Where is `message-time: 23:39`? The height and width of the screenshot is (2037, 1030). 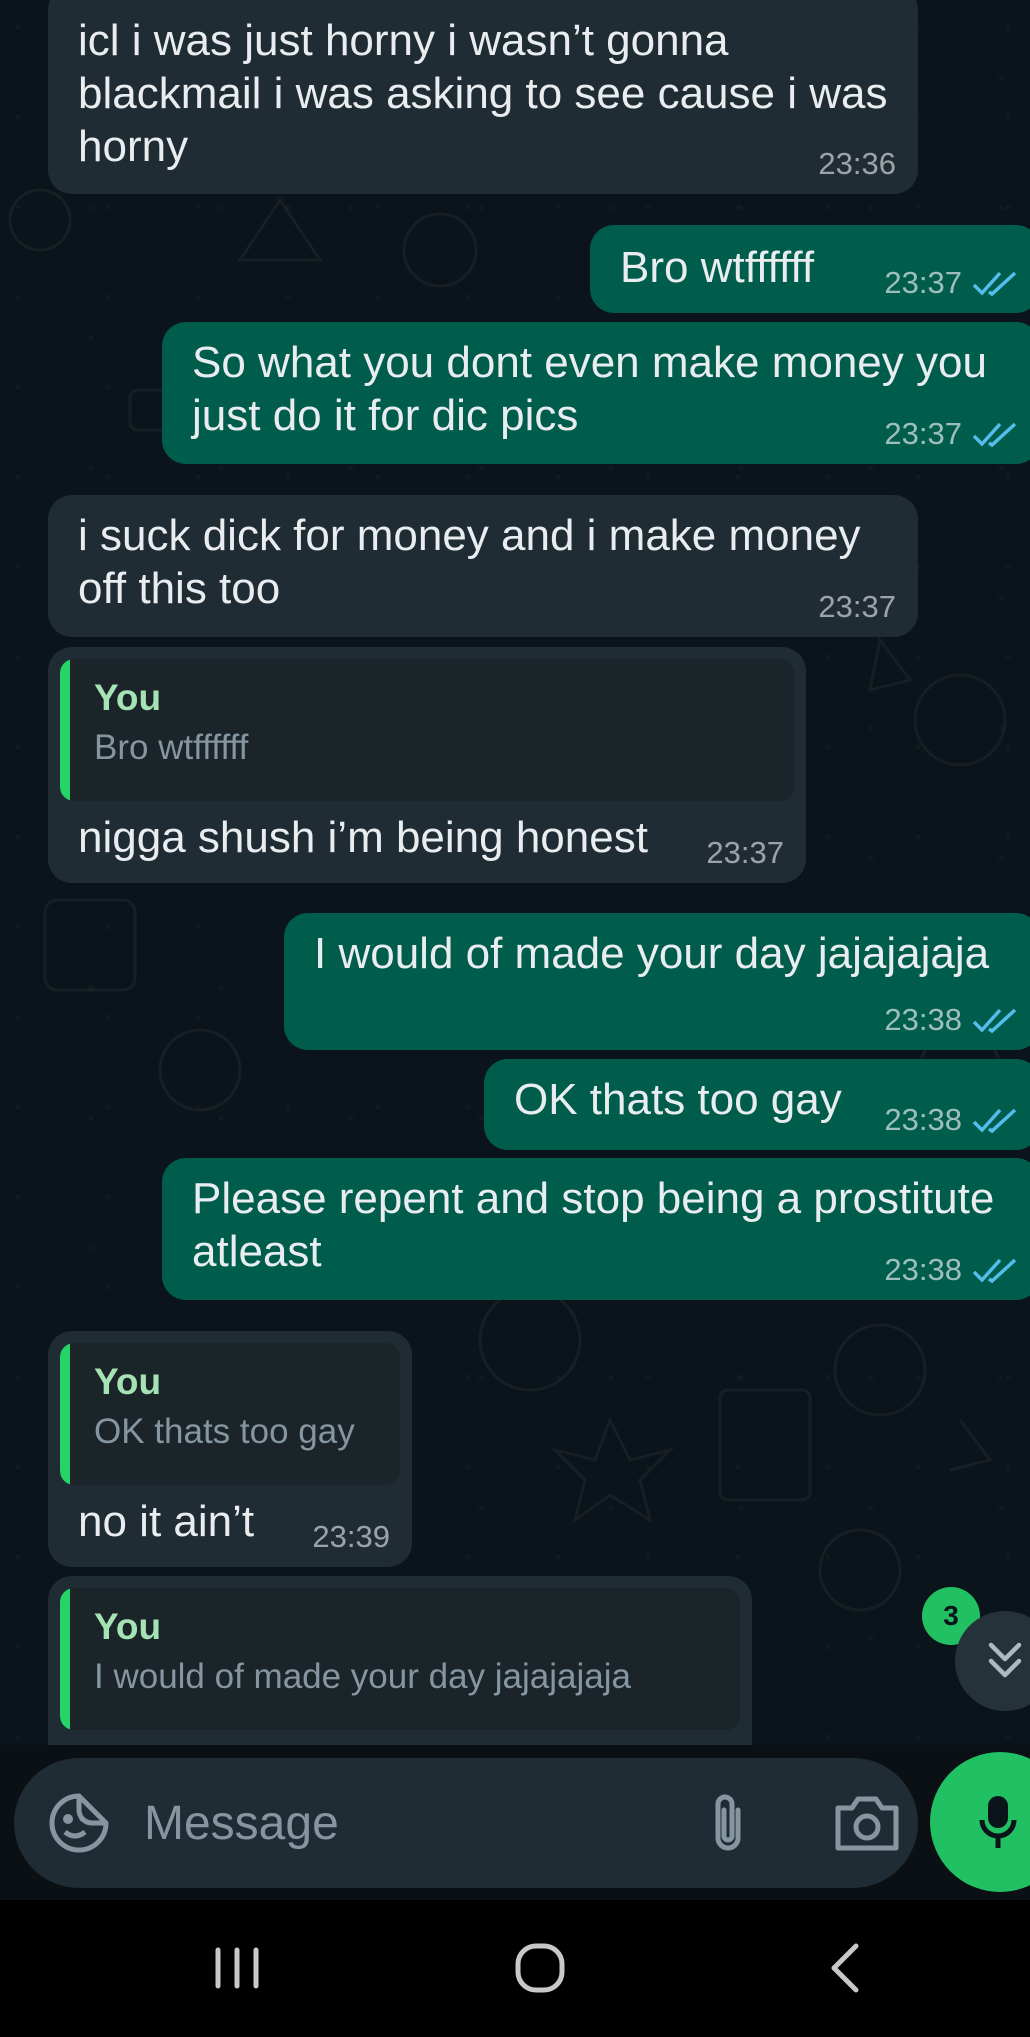
message-time: 23:39 is located at coordinates (351, 1536).